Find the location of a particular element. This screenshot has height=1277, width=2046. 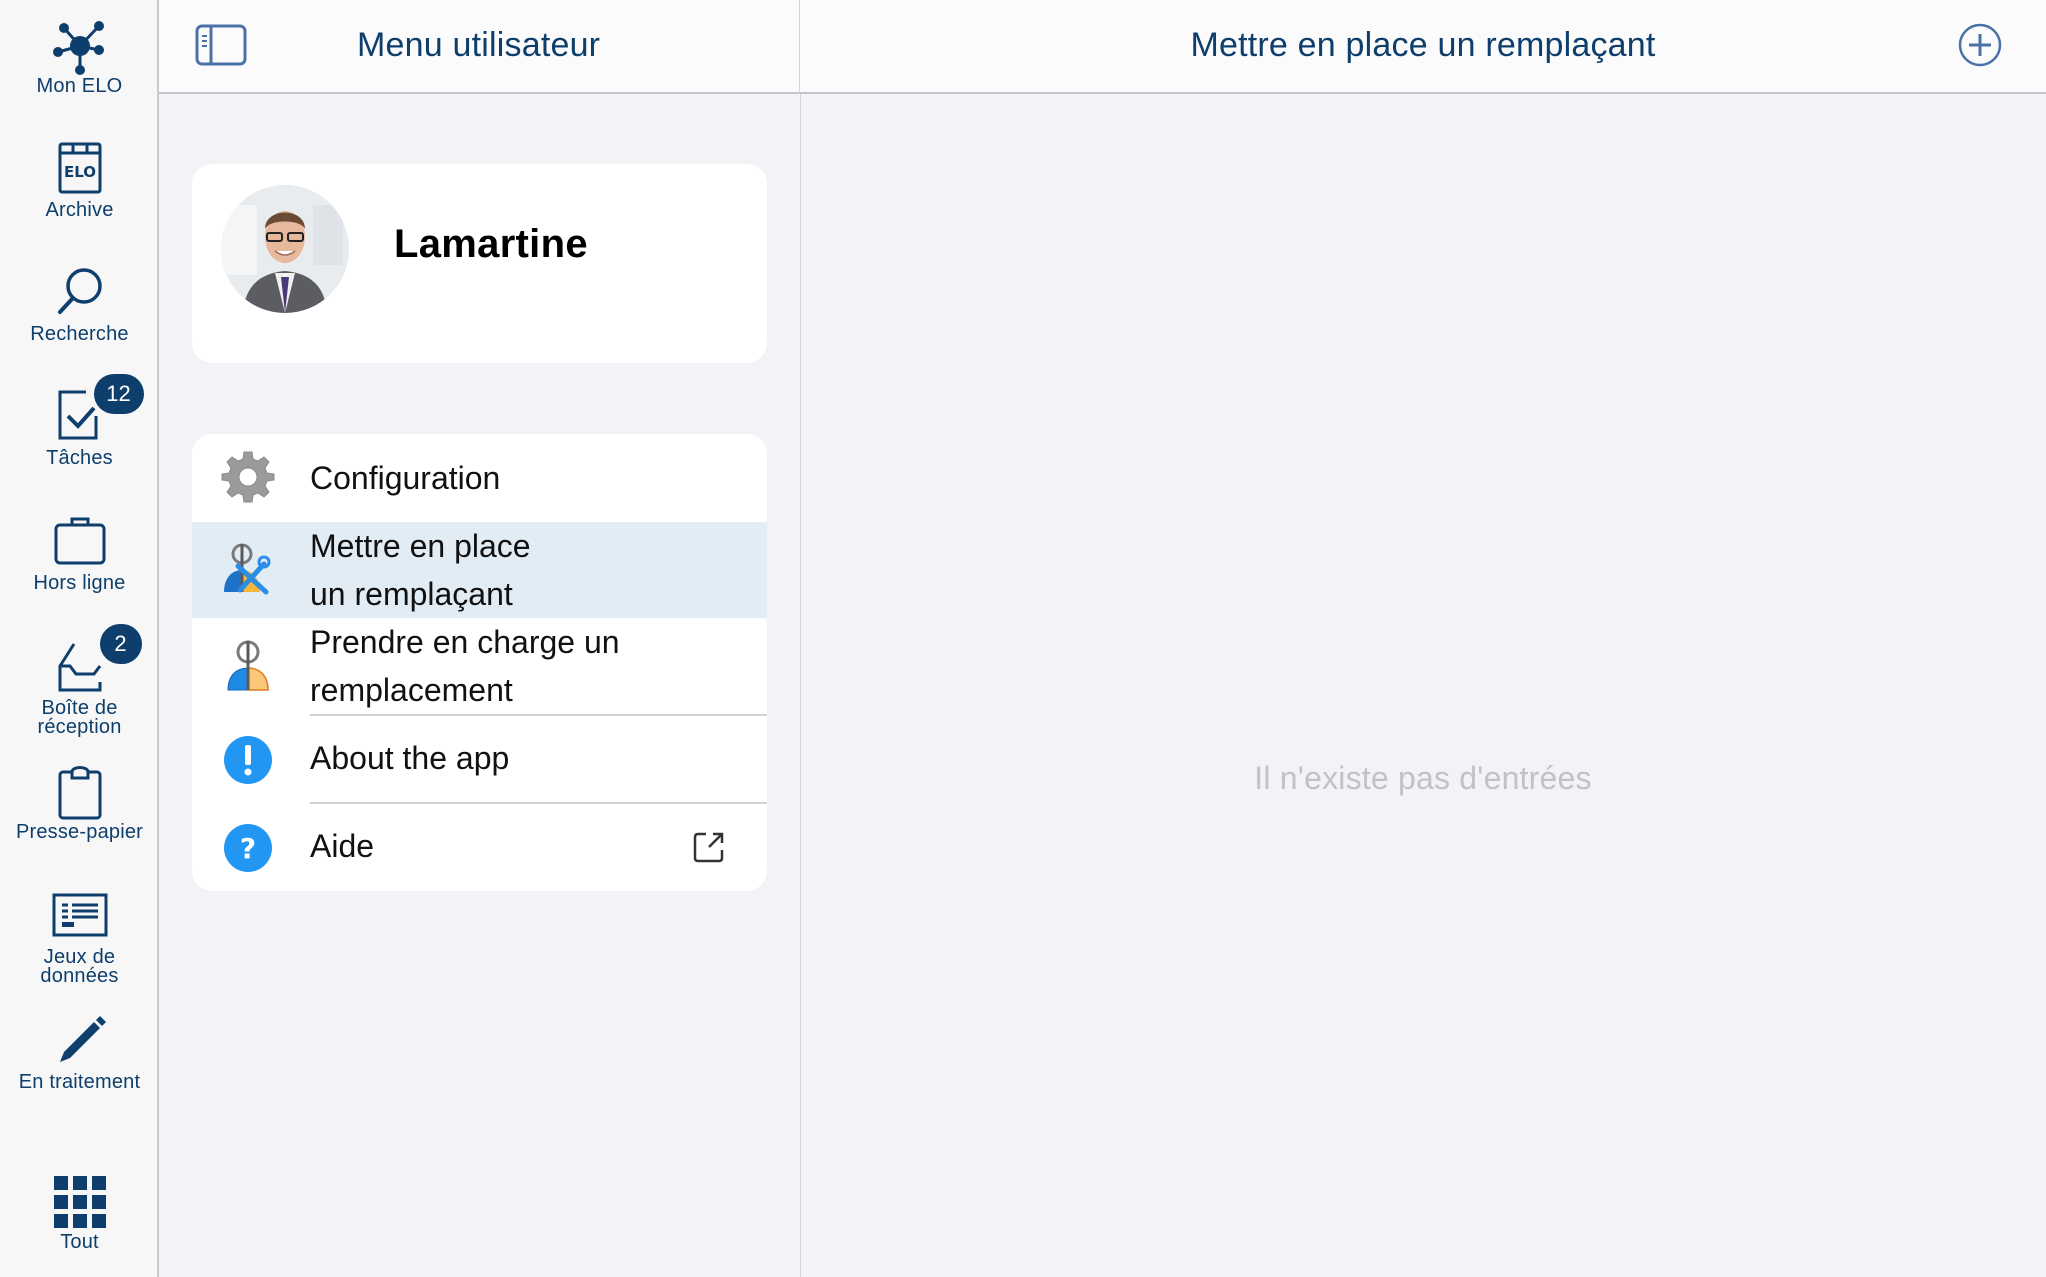

menu-item-about-the-app: About the app is located at coordinates (479, 759).